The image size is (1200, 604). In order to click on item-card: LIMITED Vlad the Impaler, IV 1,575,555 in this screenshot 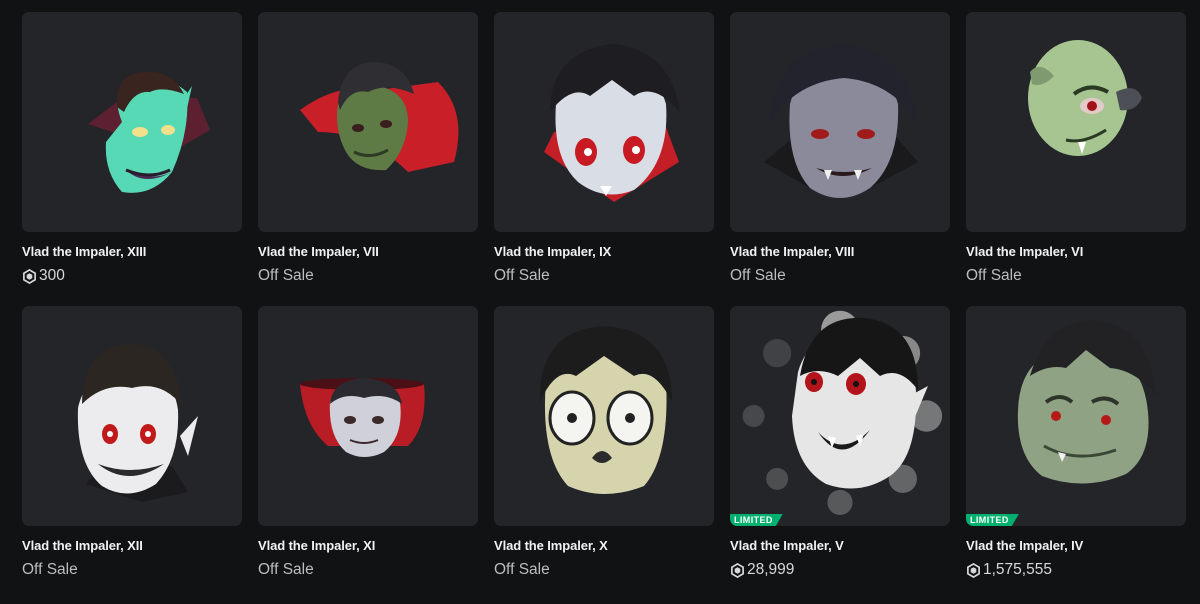, I will do `click(1076, 453)`.